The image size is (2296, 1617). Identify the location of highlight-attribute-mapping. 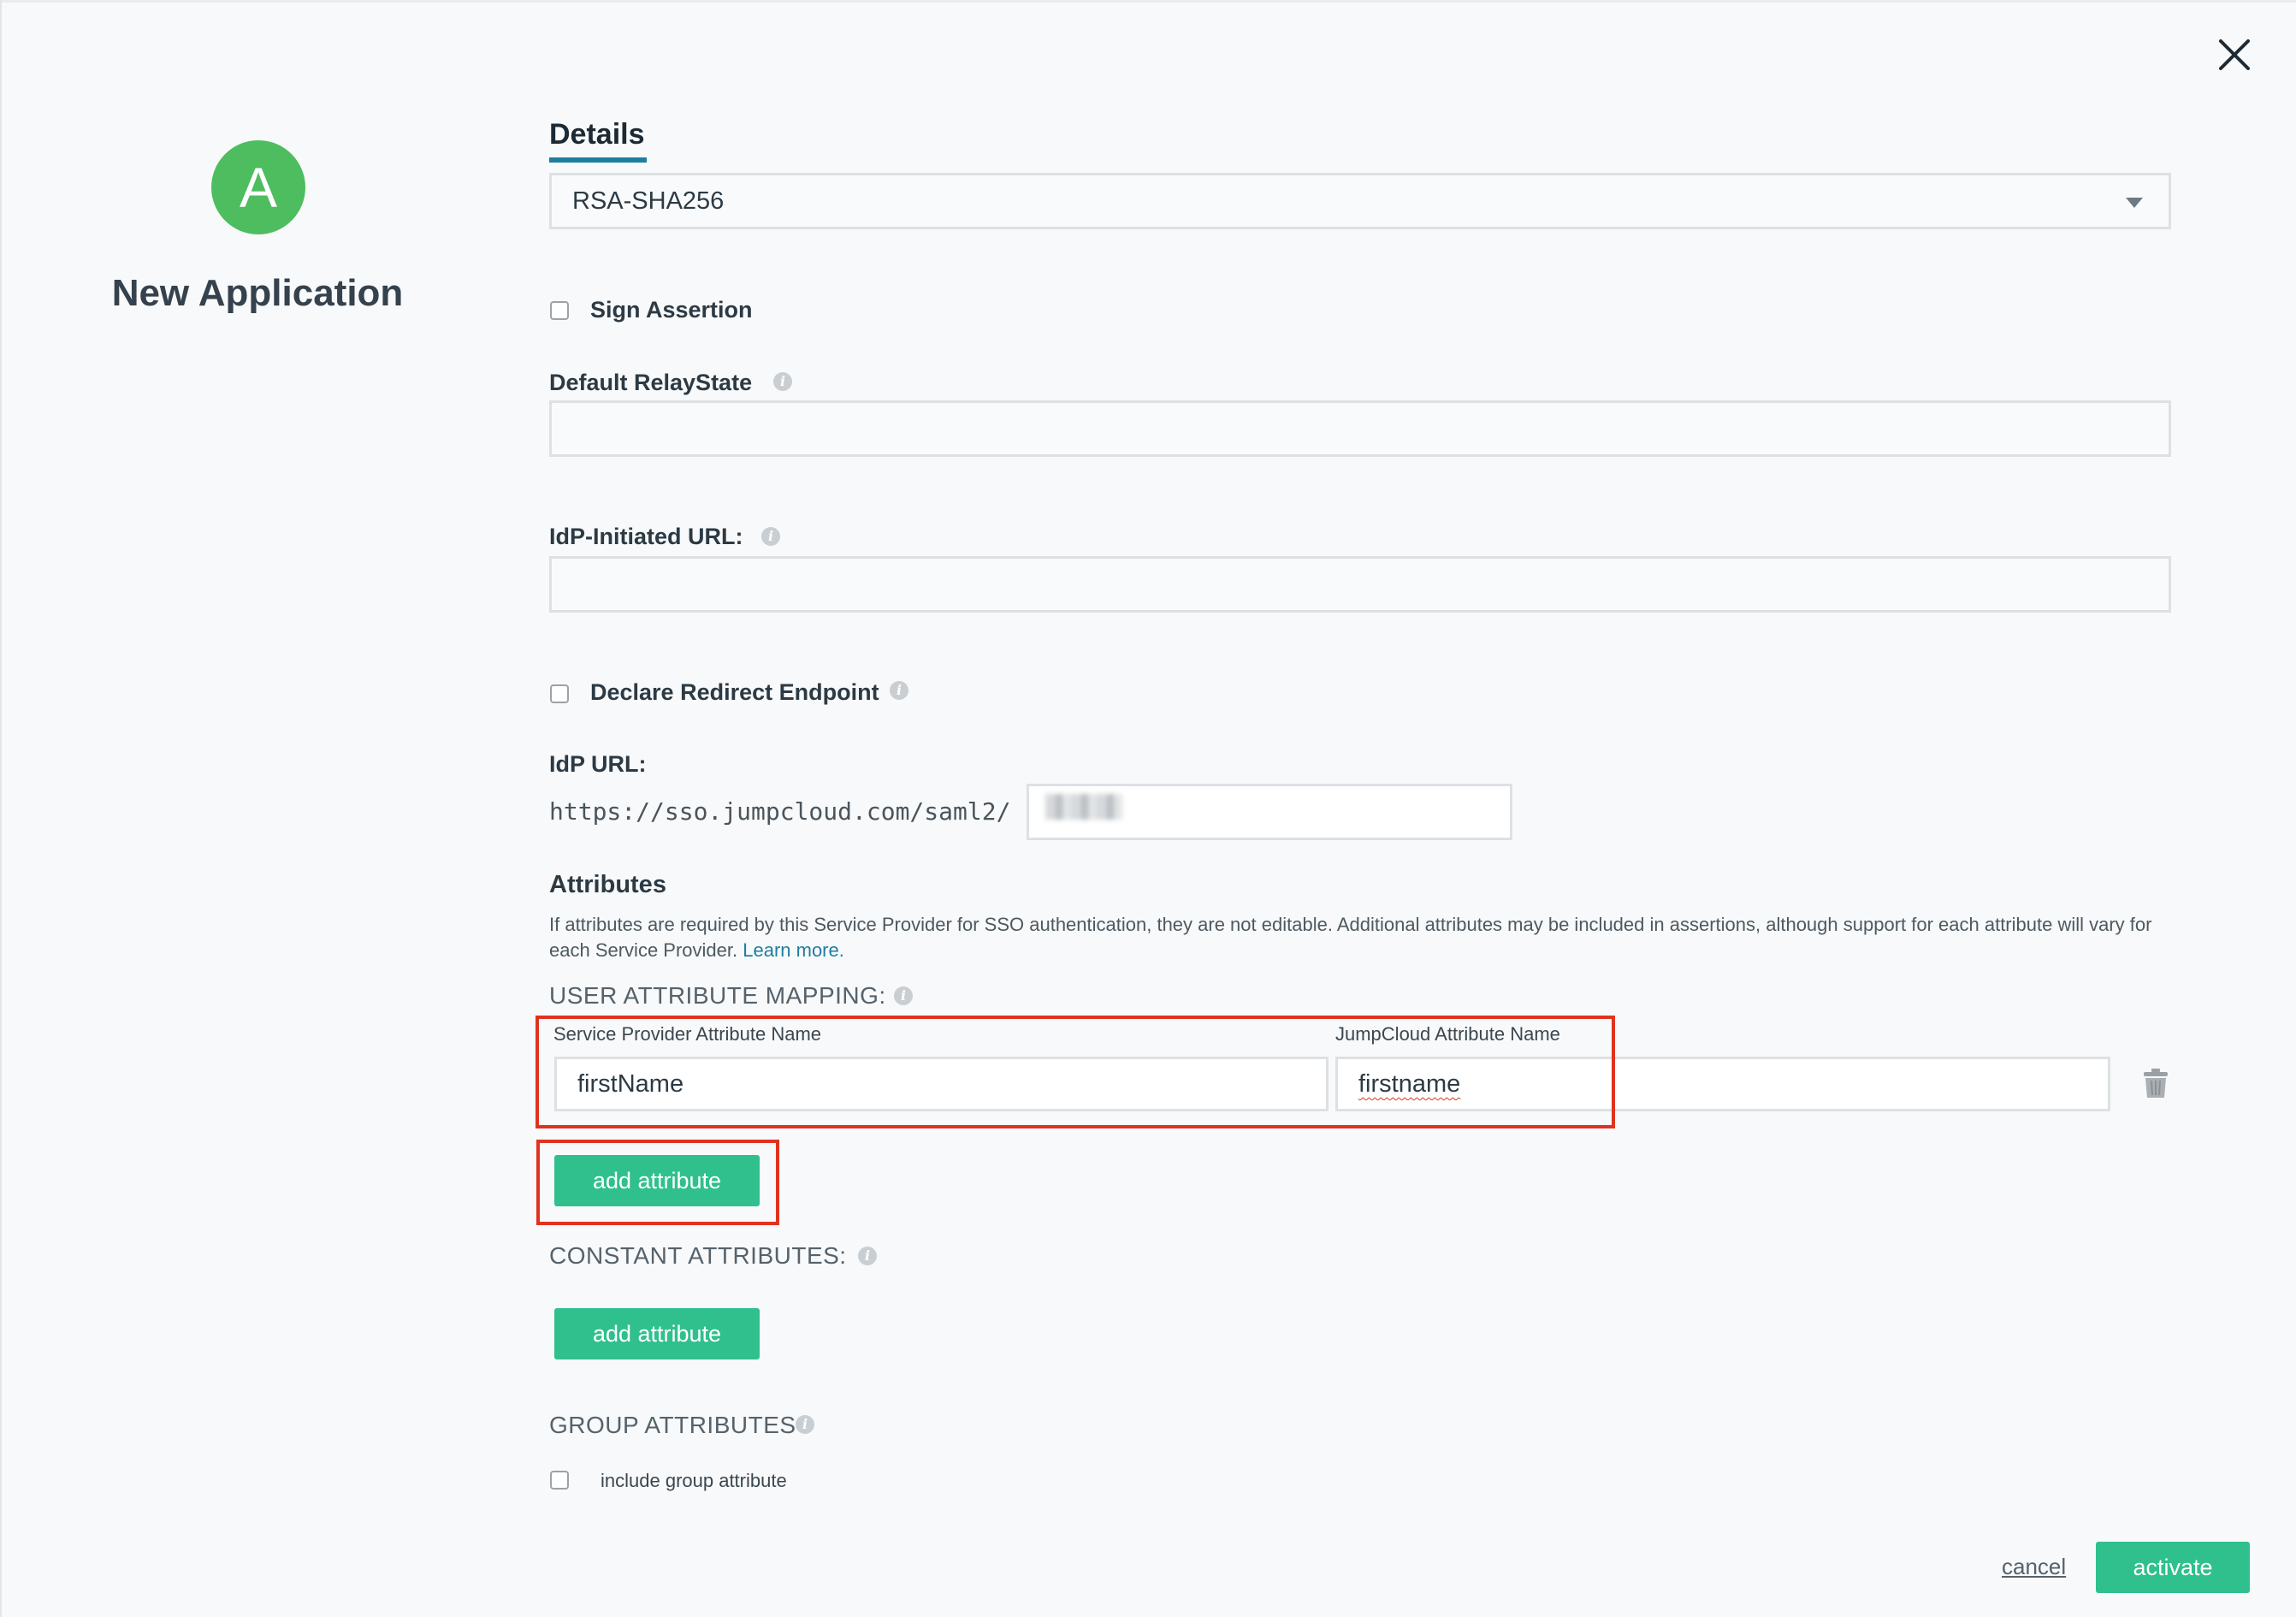
(1076, 1072).